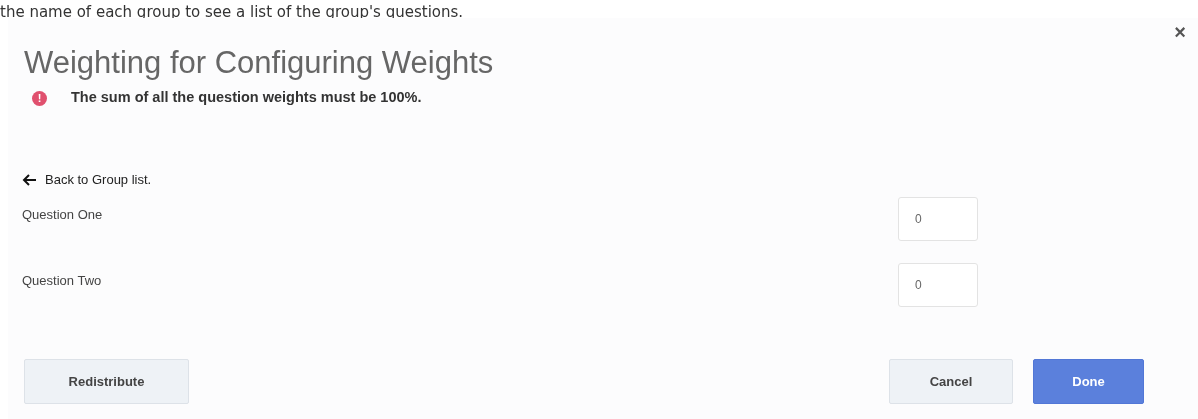  What do you see at coordinates (1088, 381) in the screenshot?
I see `dialog-button: Done` at bounding box center [1088, 381].